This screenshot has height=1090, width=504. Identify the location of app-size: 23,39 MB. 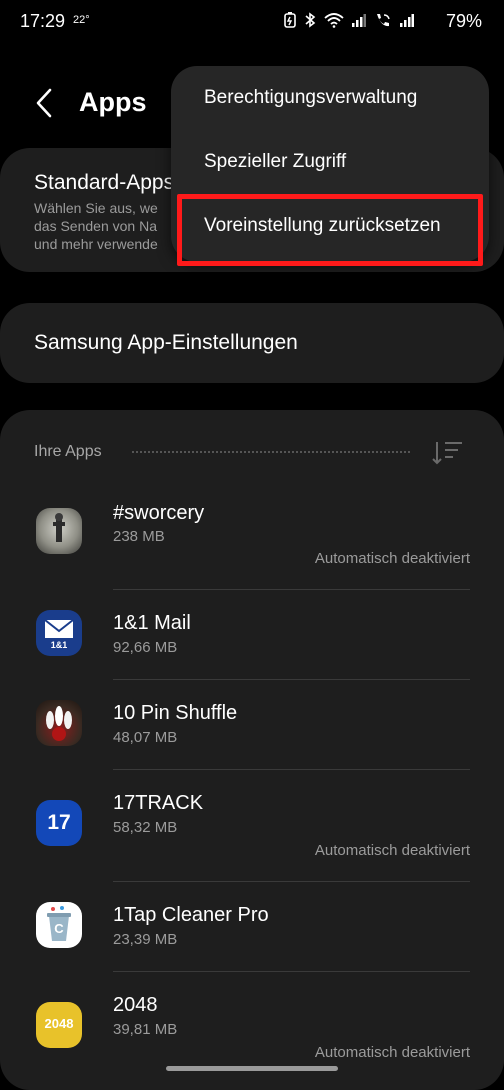
(145, 939).